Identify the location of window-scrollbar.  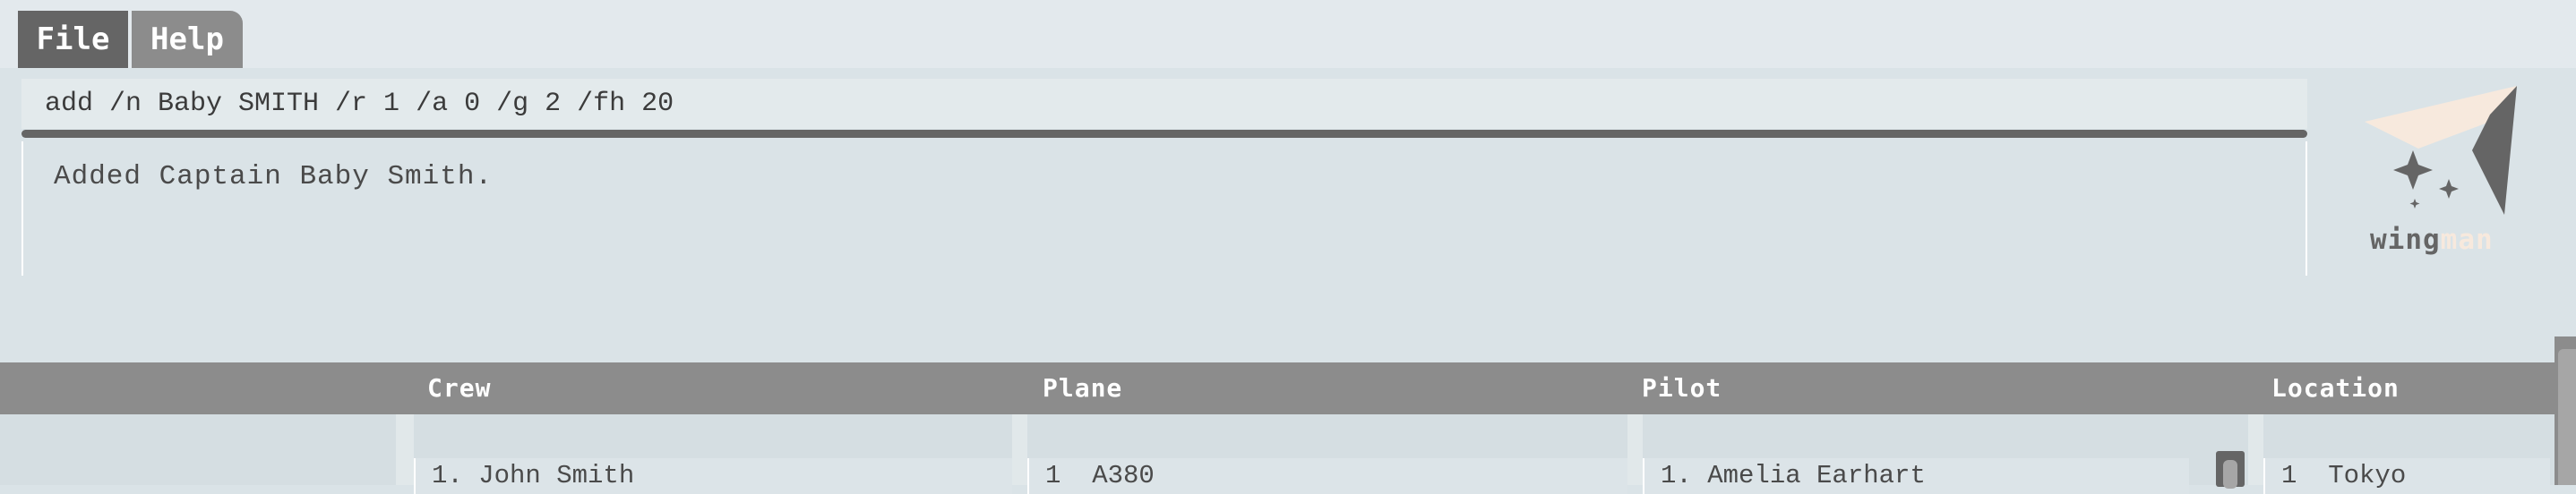
(2565, 410).